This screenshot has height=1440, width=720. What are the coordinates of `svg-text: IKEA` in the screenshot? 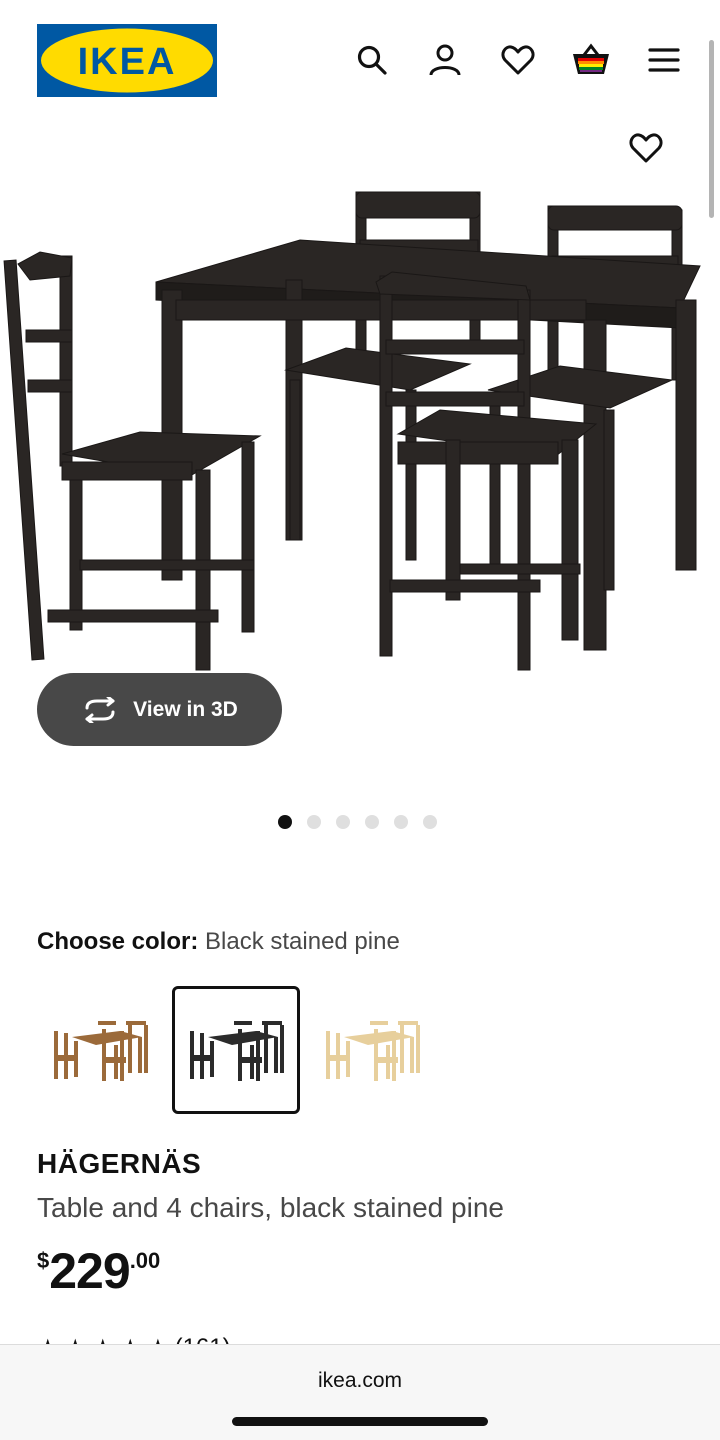 It's located at (127, 62).